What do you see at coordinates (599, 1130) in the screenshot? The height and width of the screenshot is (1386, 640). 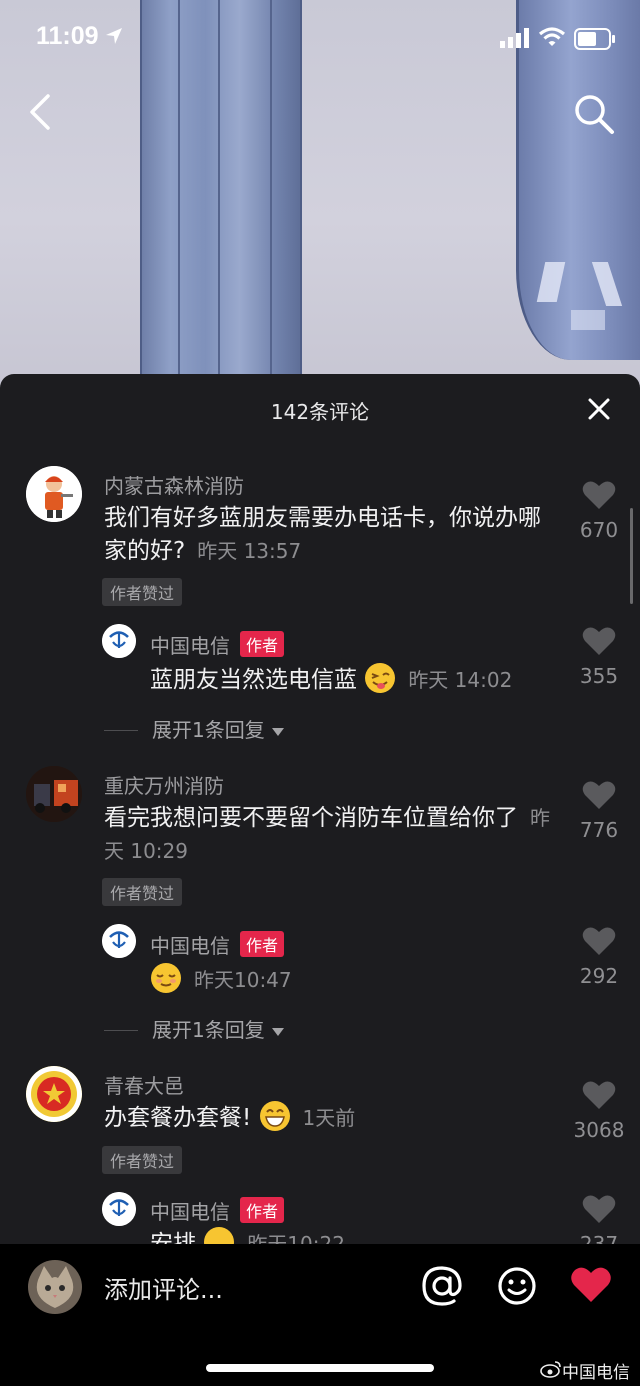 I see `like-count: 3068` at bounding box center [599, 1130].